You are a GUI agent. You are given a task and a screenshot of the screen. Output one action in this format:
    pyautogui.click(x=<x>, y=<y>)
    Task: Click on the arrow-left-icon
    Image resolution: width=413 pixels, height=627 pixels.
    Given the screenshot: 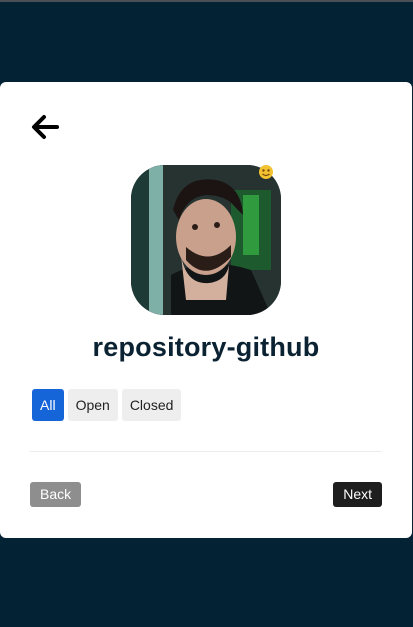 What is the action you would take?
    pyautogui.click(x=45, y=127)
    